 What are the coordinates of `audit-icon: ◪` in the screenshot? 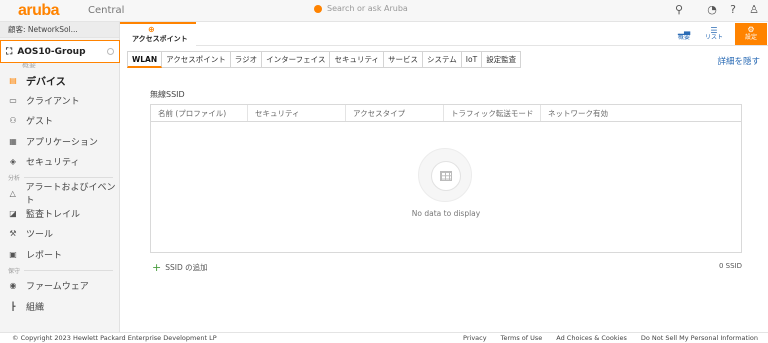 It's located at (13, 214).